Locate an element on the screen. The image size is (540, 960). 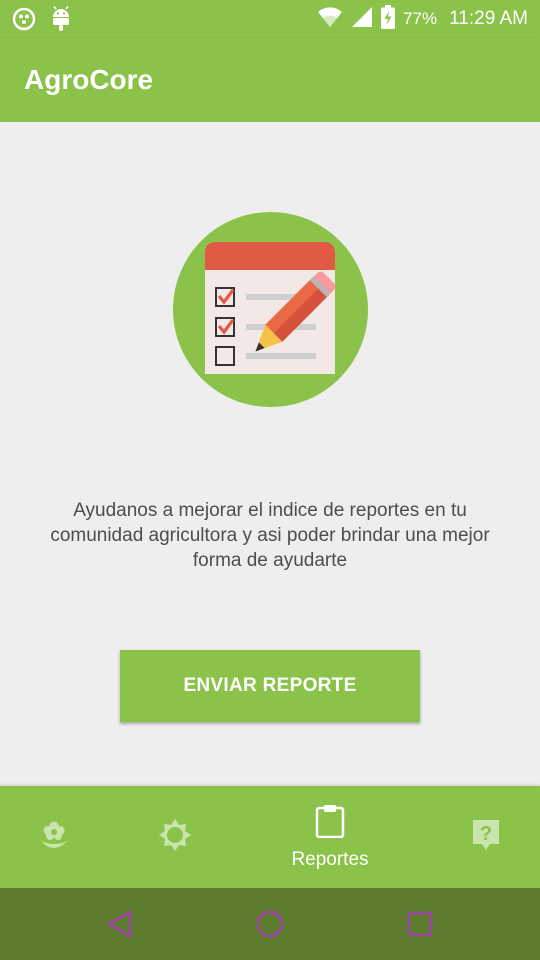
recents-icon is located at coordinates (420, 924).